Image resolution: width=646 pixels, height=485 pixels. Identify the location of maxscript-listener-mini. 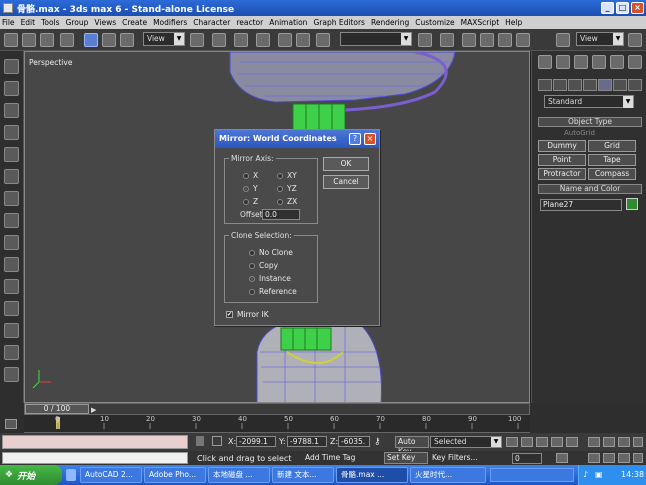
(95, 442).